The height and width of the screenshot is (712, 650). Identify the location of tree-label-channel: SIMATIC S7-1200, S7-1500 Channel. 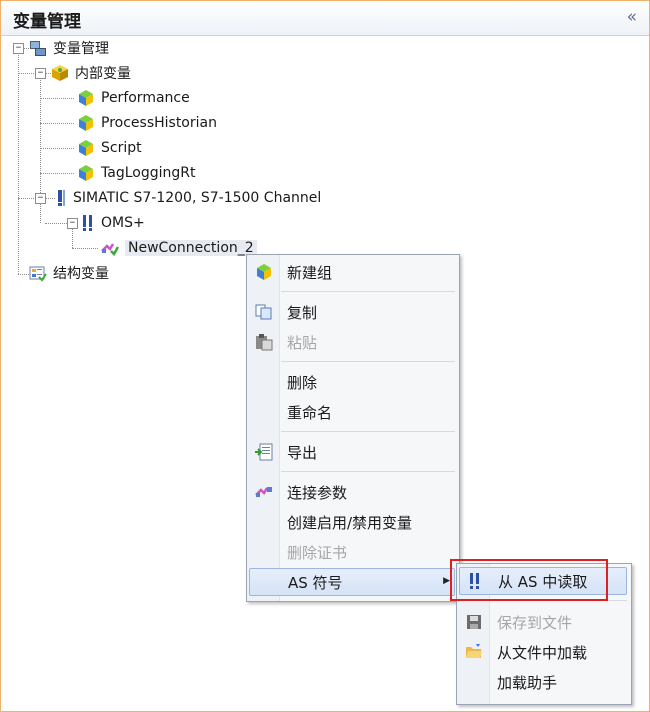
(197, 198).